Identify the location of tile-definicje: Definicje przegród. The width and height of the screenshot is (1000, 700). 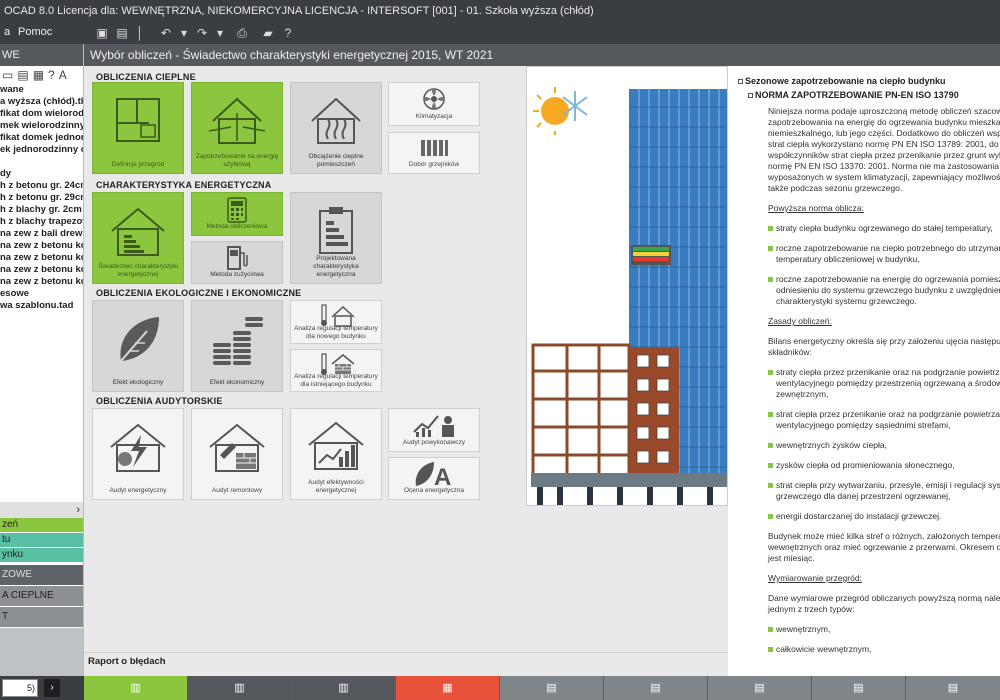
(138, 128).